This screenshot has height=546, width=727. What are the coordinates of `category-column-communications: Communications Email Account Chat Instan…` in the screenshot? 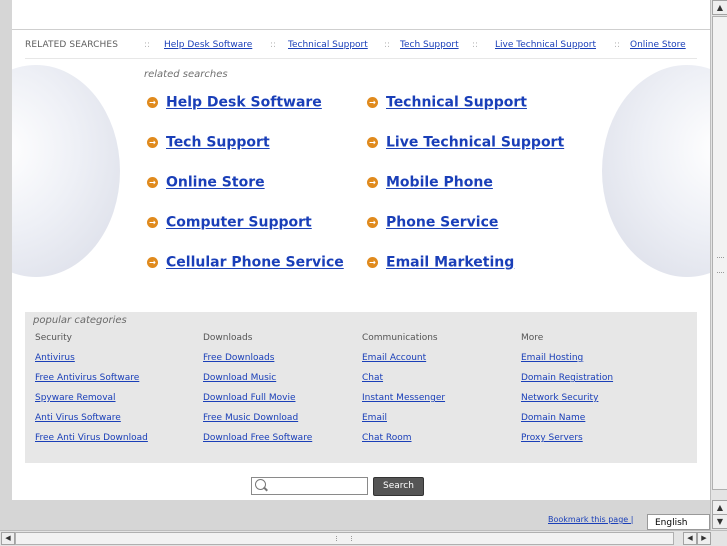 It's located at (442, 390).